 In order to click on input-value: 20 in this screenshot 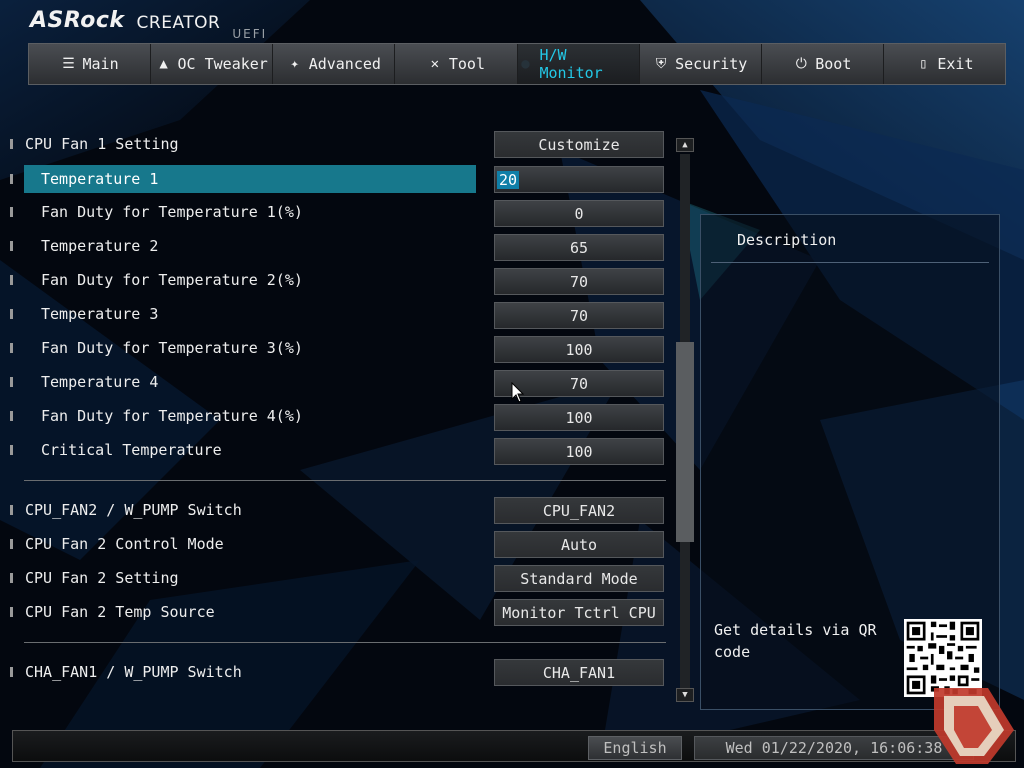, I will do `click(508, 179)`.